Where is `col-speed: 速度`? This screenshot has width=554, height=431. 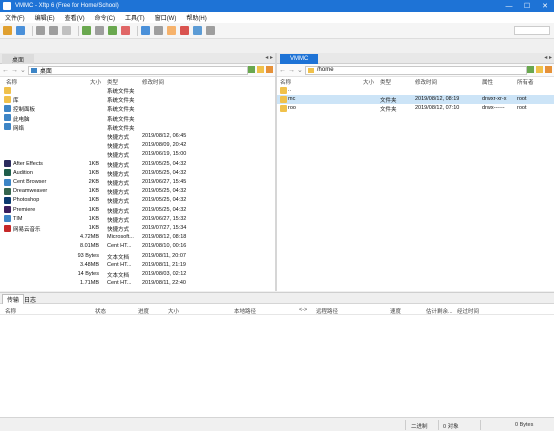
col-speed: 速度 is located at coordinates (395, 311).